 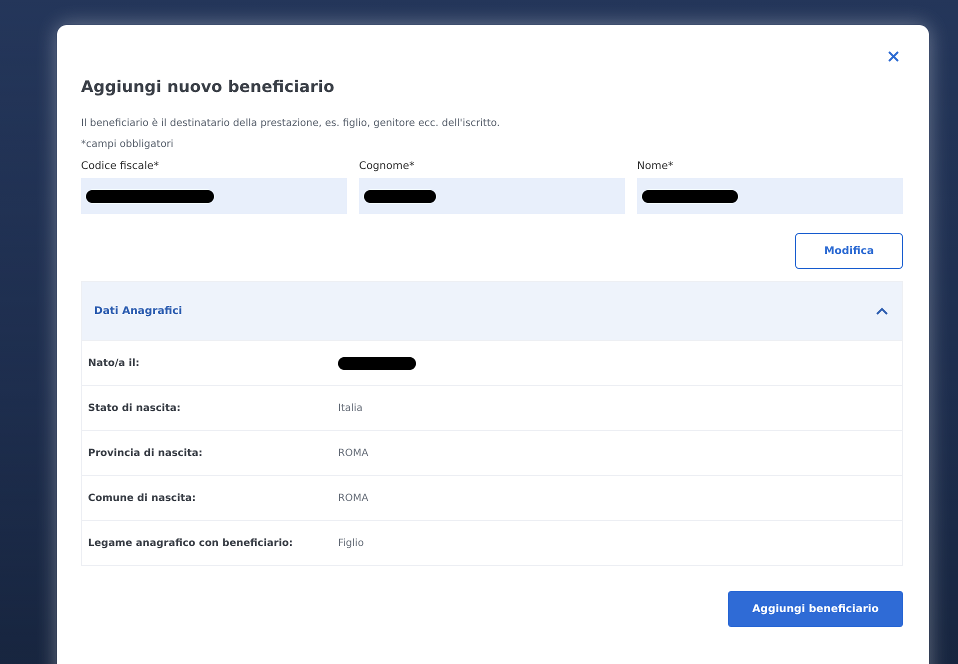 What do you see at coordinates (849, 251) in the screenshot?
I see `edit-button: Modifica` at bounding box center [849, 251].